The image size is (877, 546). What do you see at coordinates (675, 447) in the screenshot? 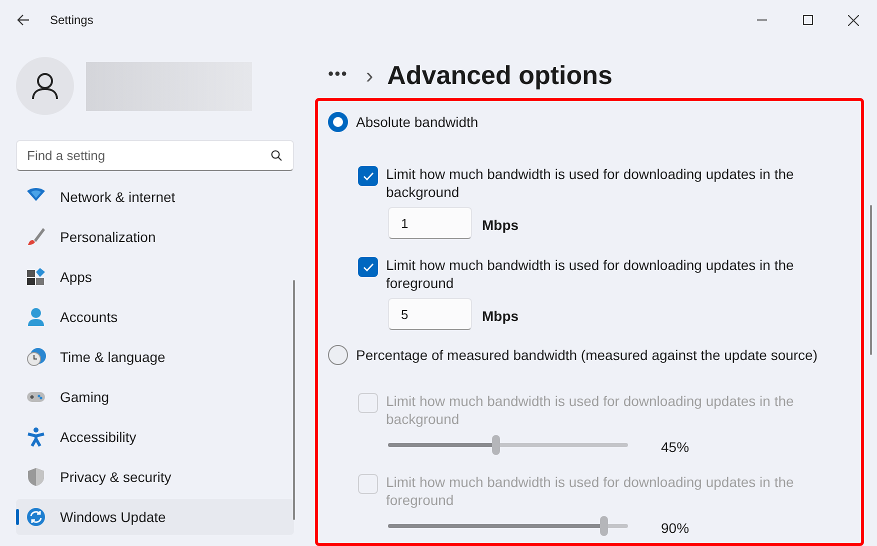
I see `slider-value: 45%` at bounding box center [675, 447].